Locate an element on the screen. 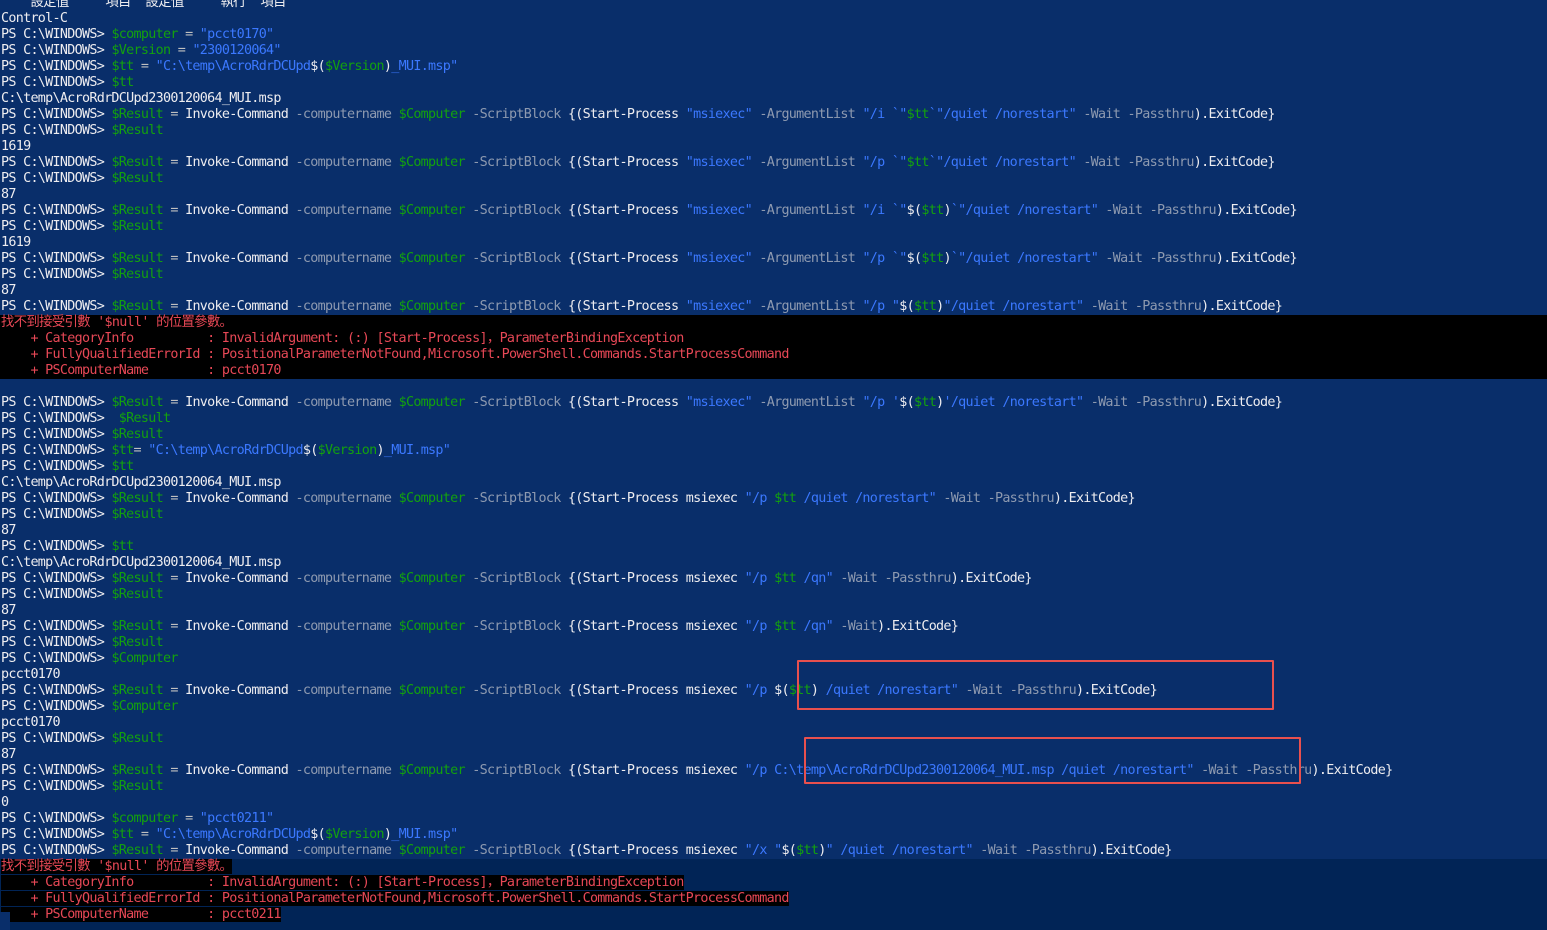  token-str: `"/quiet /norestart" is located at coordinates (1024, 258).